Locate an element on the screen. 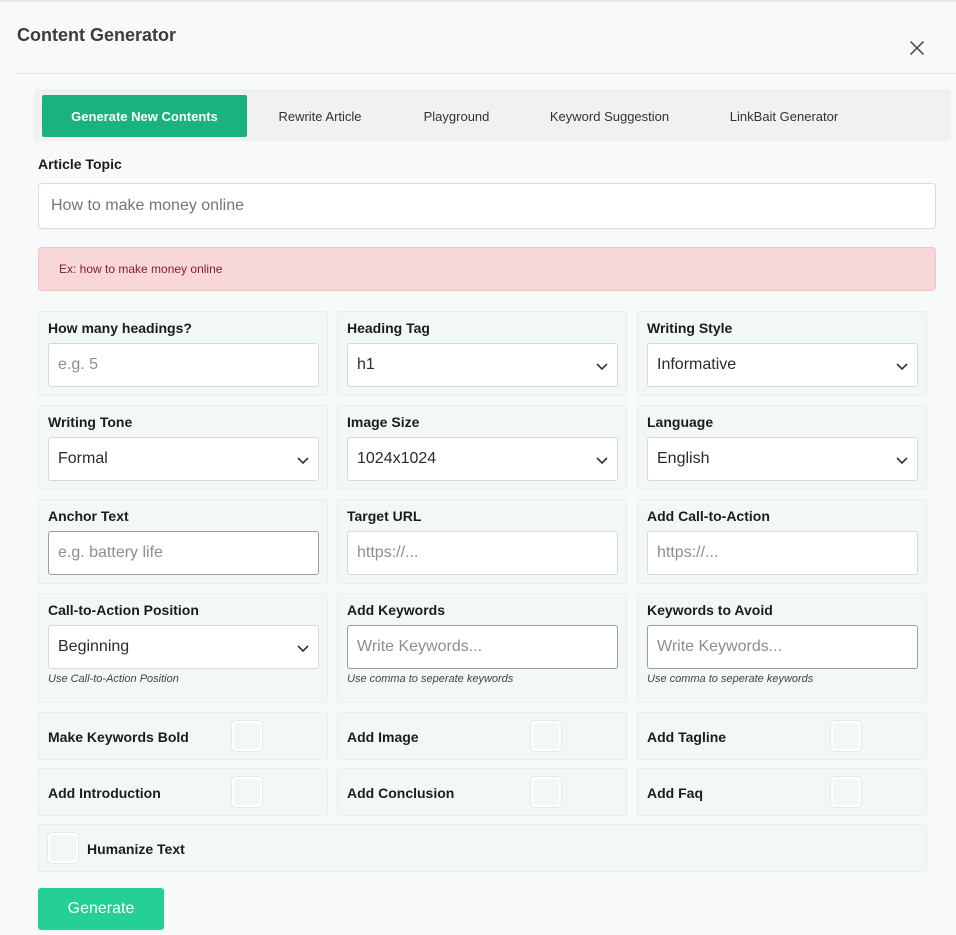 The width and height of the screenshot is (956, 935). humanize-text-option: Humanize Text is located at coordinates (482, 848).